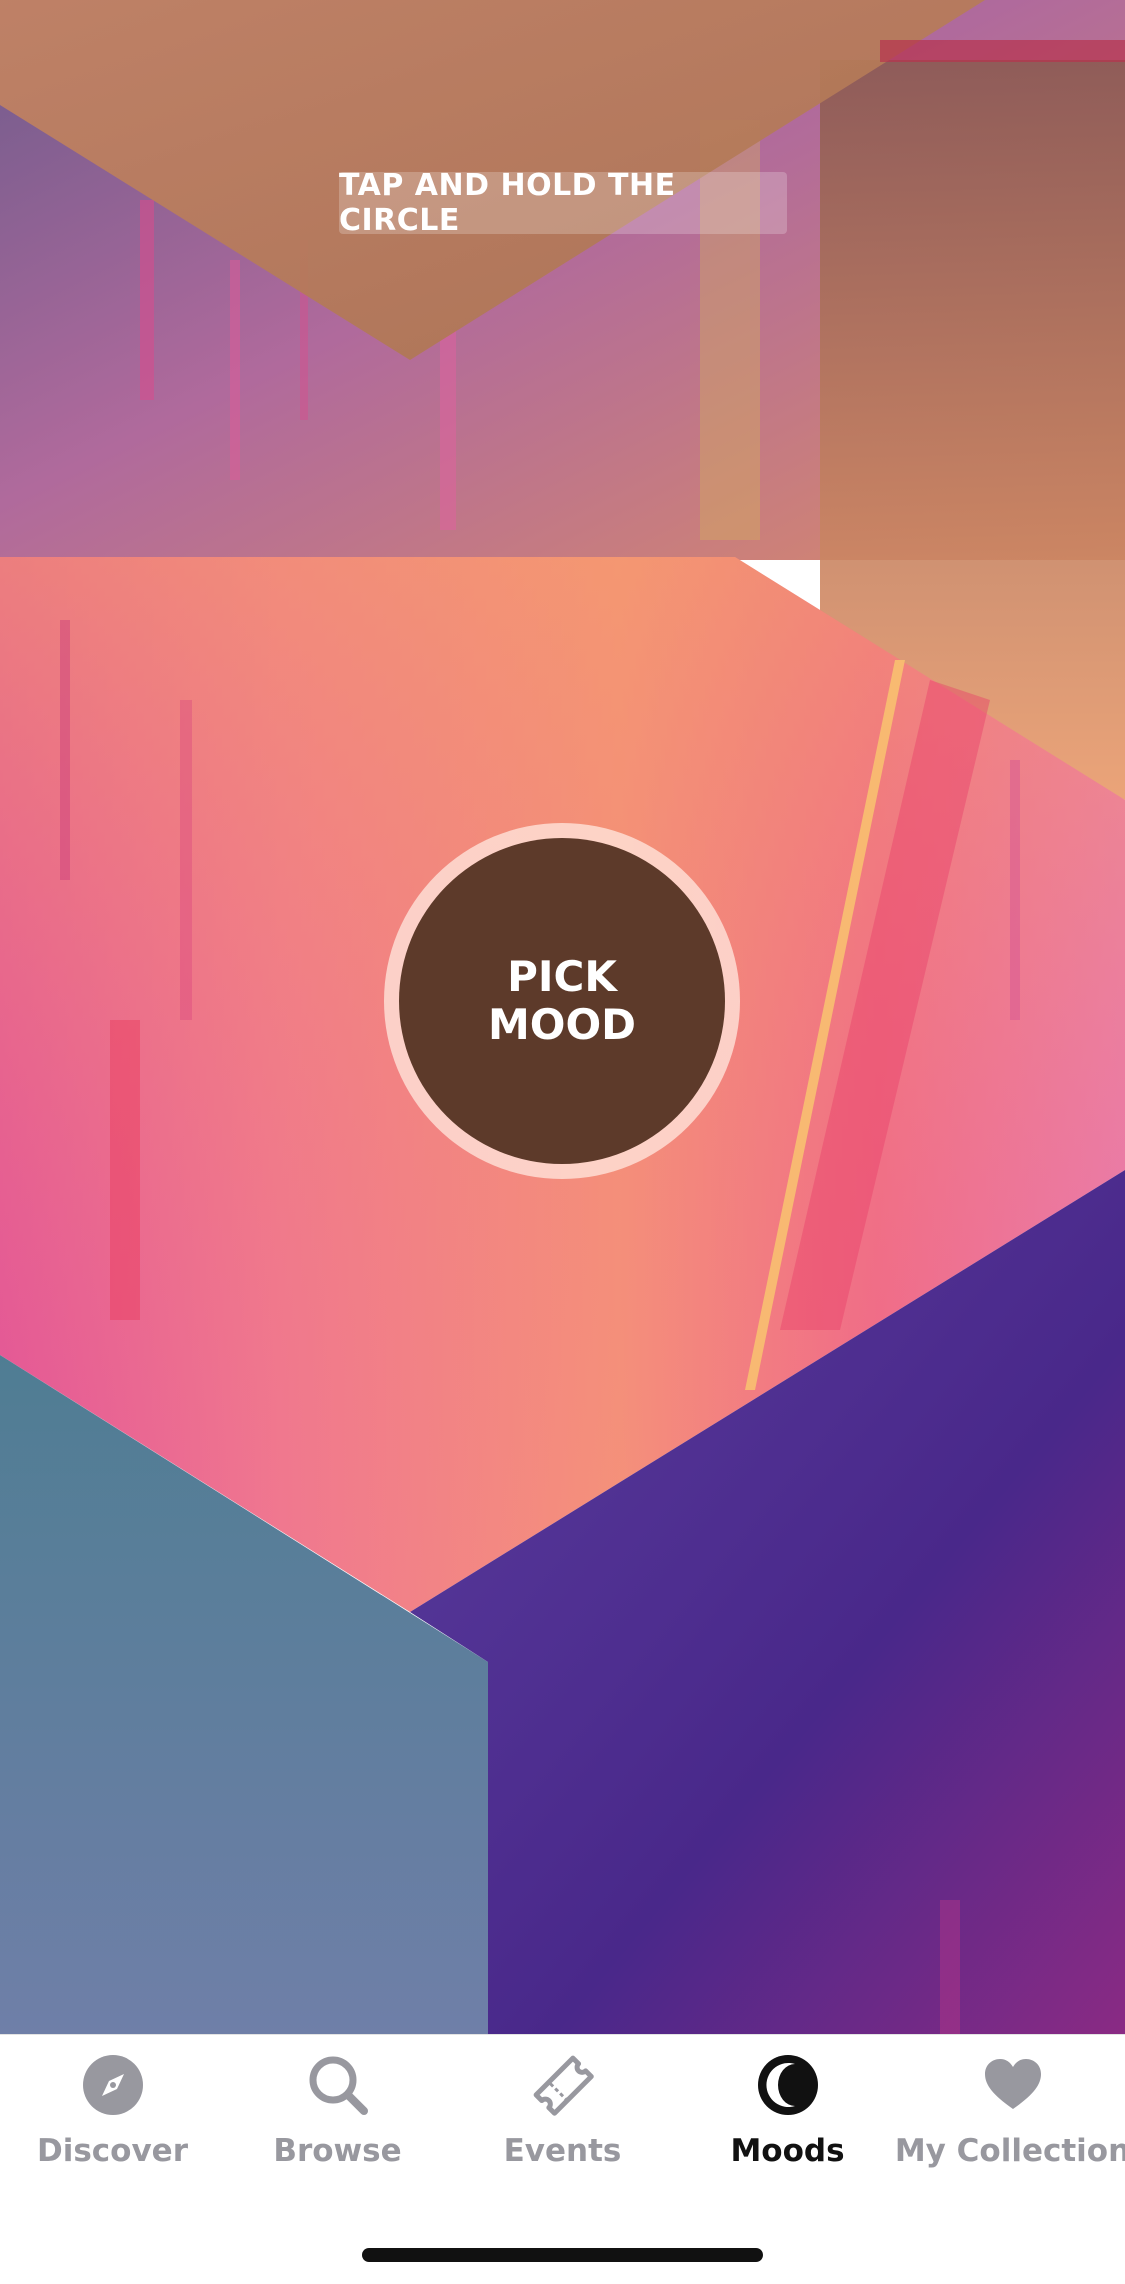 The image size is (1125, 2284). I want to click on home-indicator, so click(562, 2255).